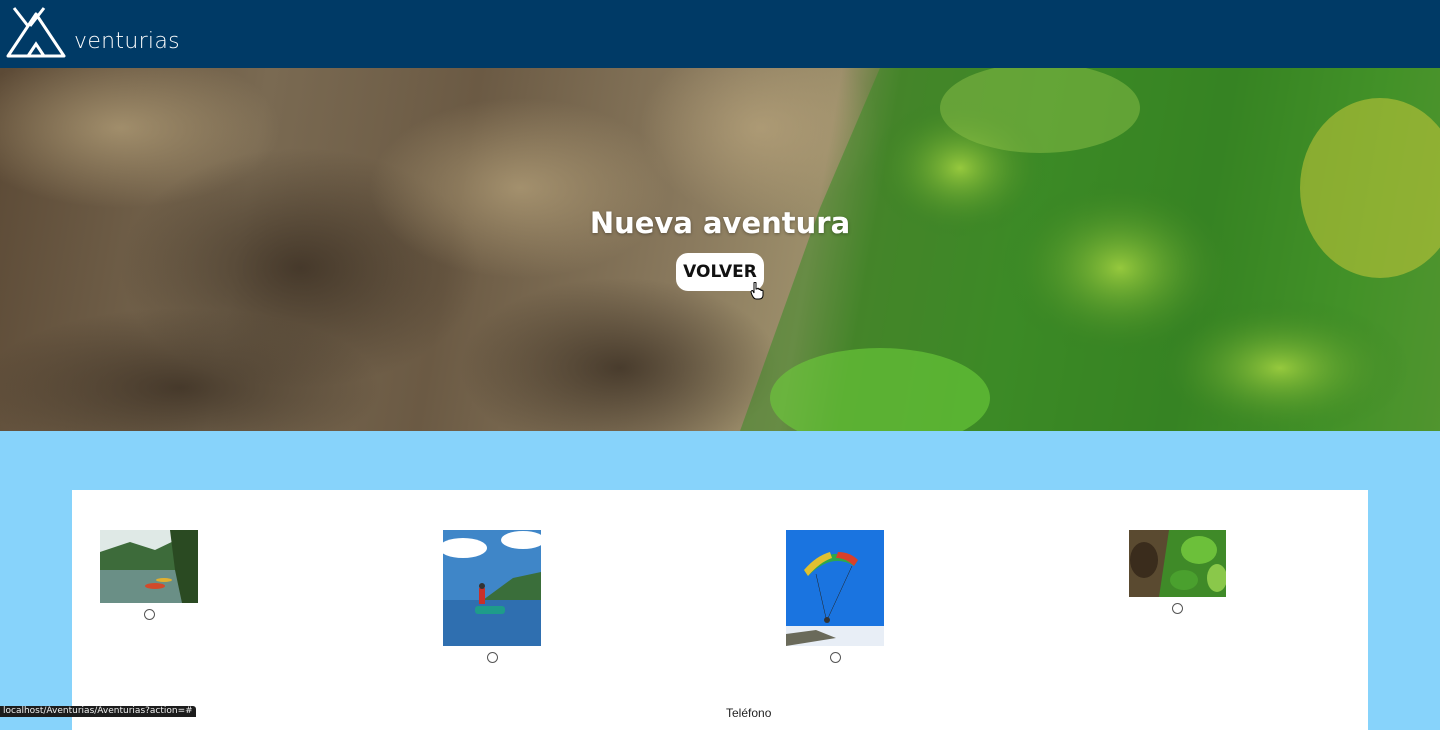  What do you see at coordinates (127, 41) in the screenshot?
I see `brand-name: venturias` at bounding box center [127, 41].